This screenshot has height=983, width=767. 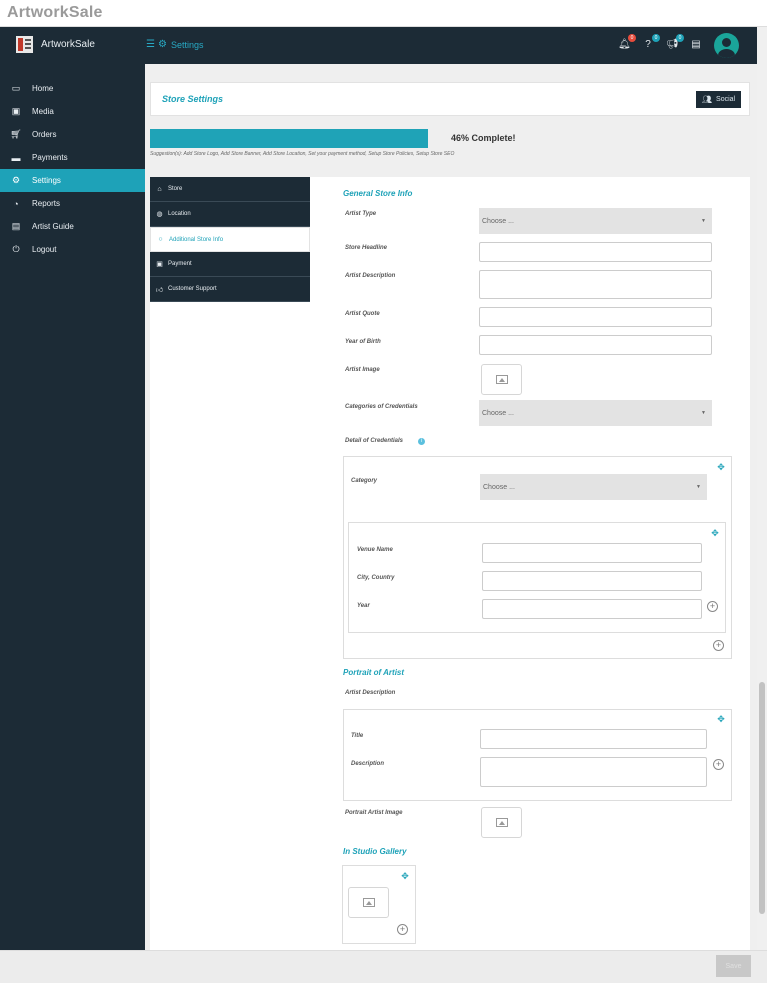 What do you see at coordinates (150, 44) in the screenshot?
I see `menu-toggle-icon: ☰` at bounding box center [150, 44].